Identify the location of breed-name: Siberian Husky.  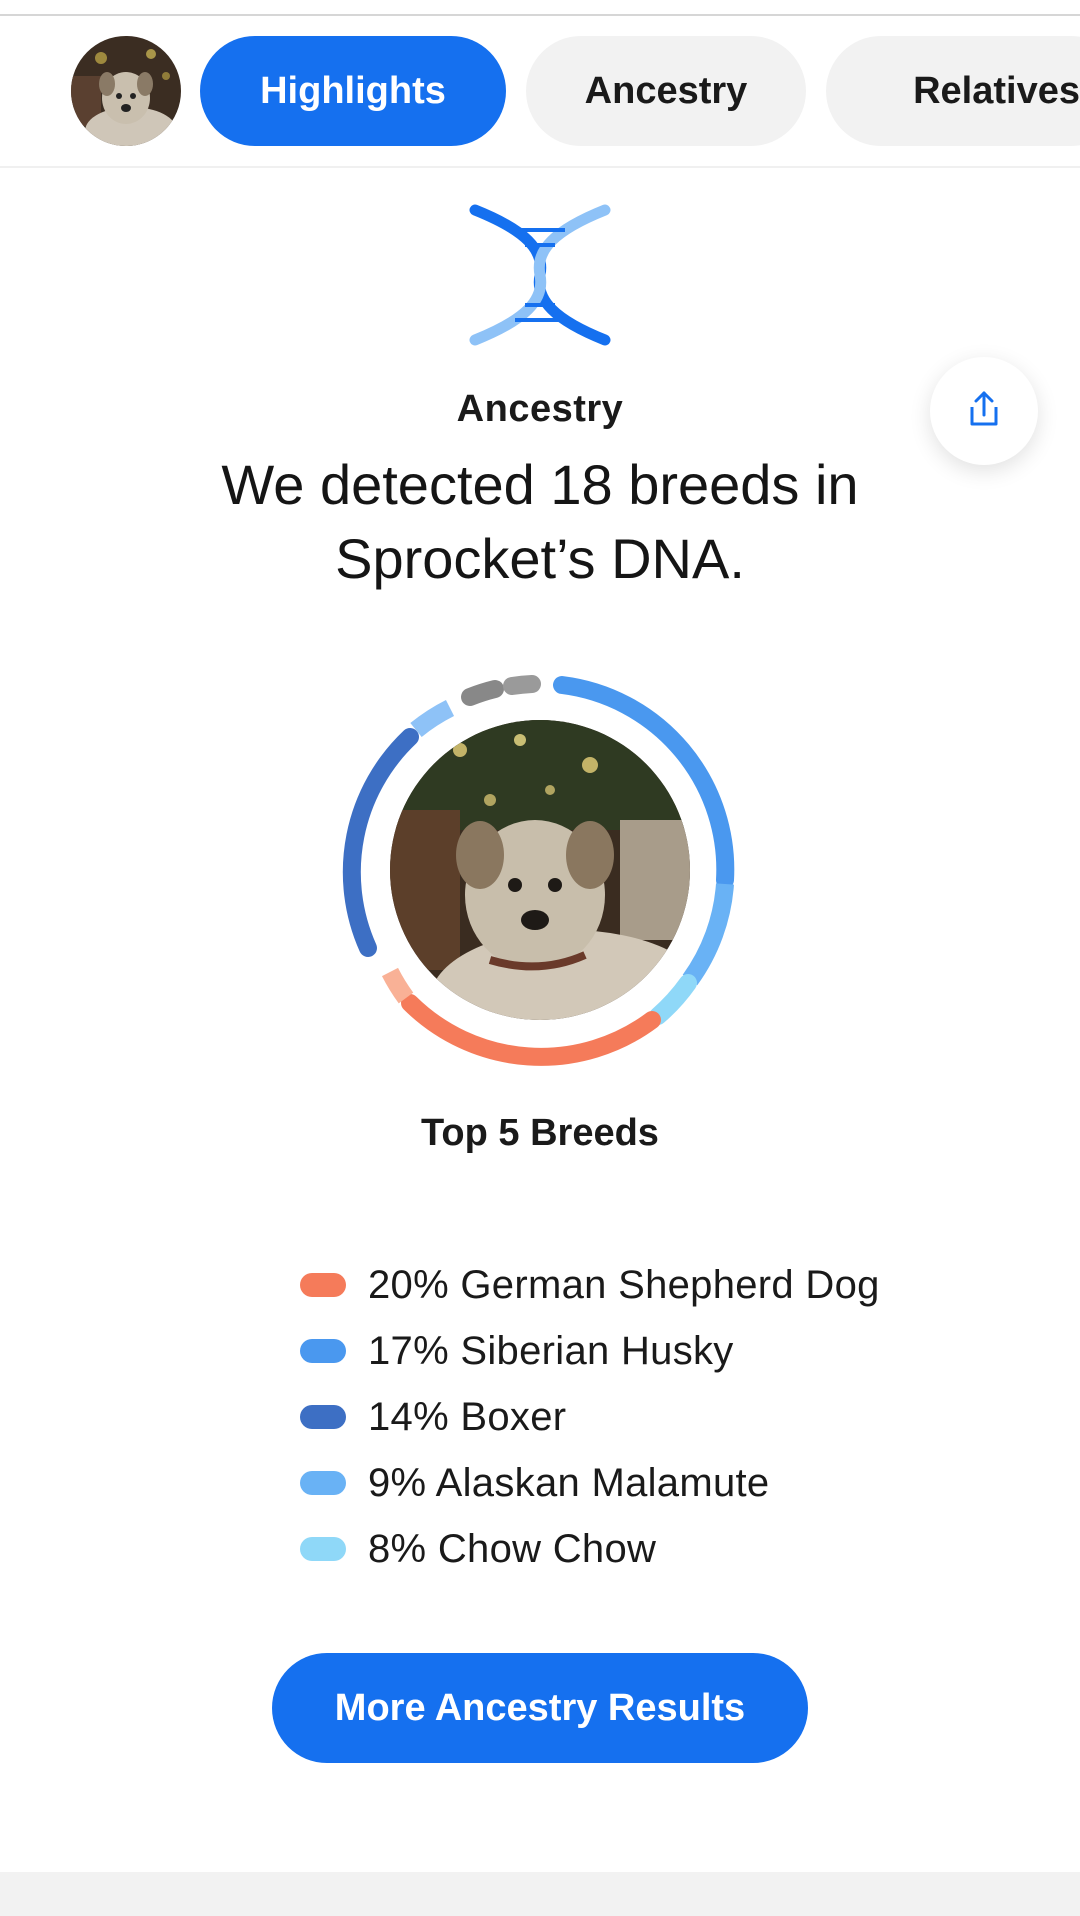
(597, 1350).